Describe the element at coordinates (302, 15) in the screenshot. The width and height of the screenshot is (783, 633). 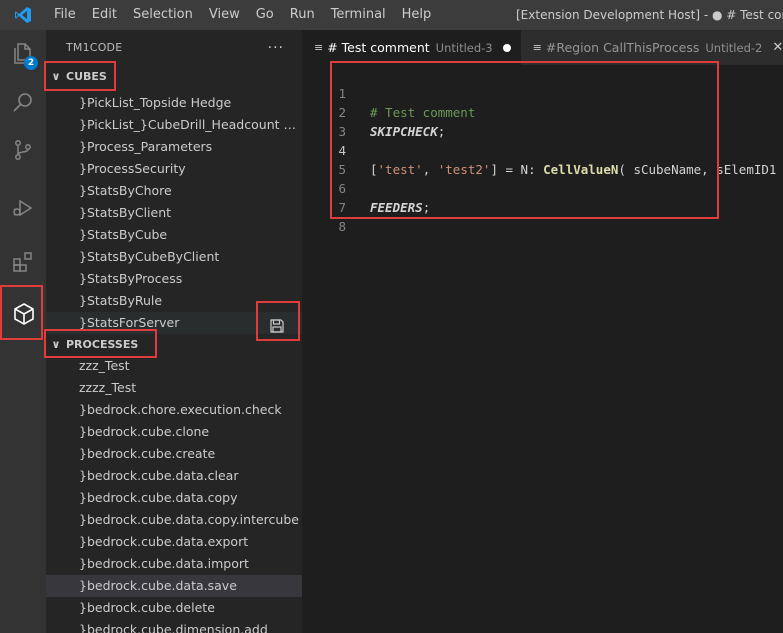
I see `menu-run: Run` at that location.